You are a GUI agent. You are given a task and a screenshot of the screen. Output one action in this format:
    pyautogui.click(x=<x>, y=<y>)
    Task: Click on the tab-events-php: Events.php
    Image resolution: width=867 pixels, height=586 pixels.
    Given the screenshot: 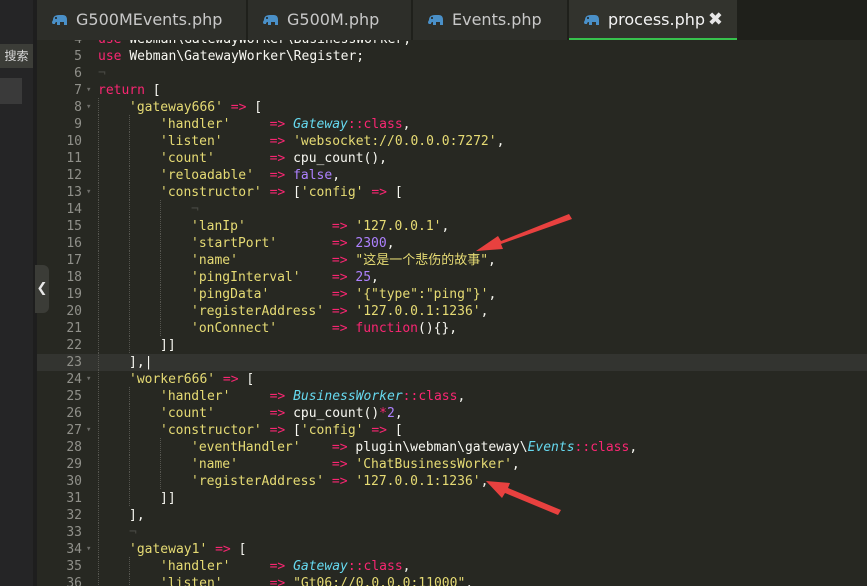 What is the action you would take?
    pyautogui.click(x=490, y=20)
    